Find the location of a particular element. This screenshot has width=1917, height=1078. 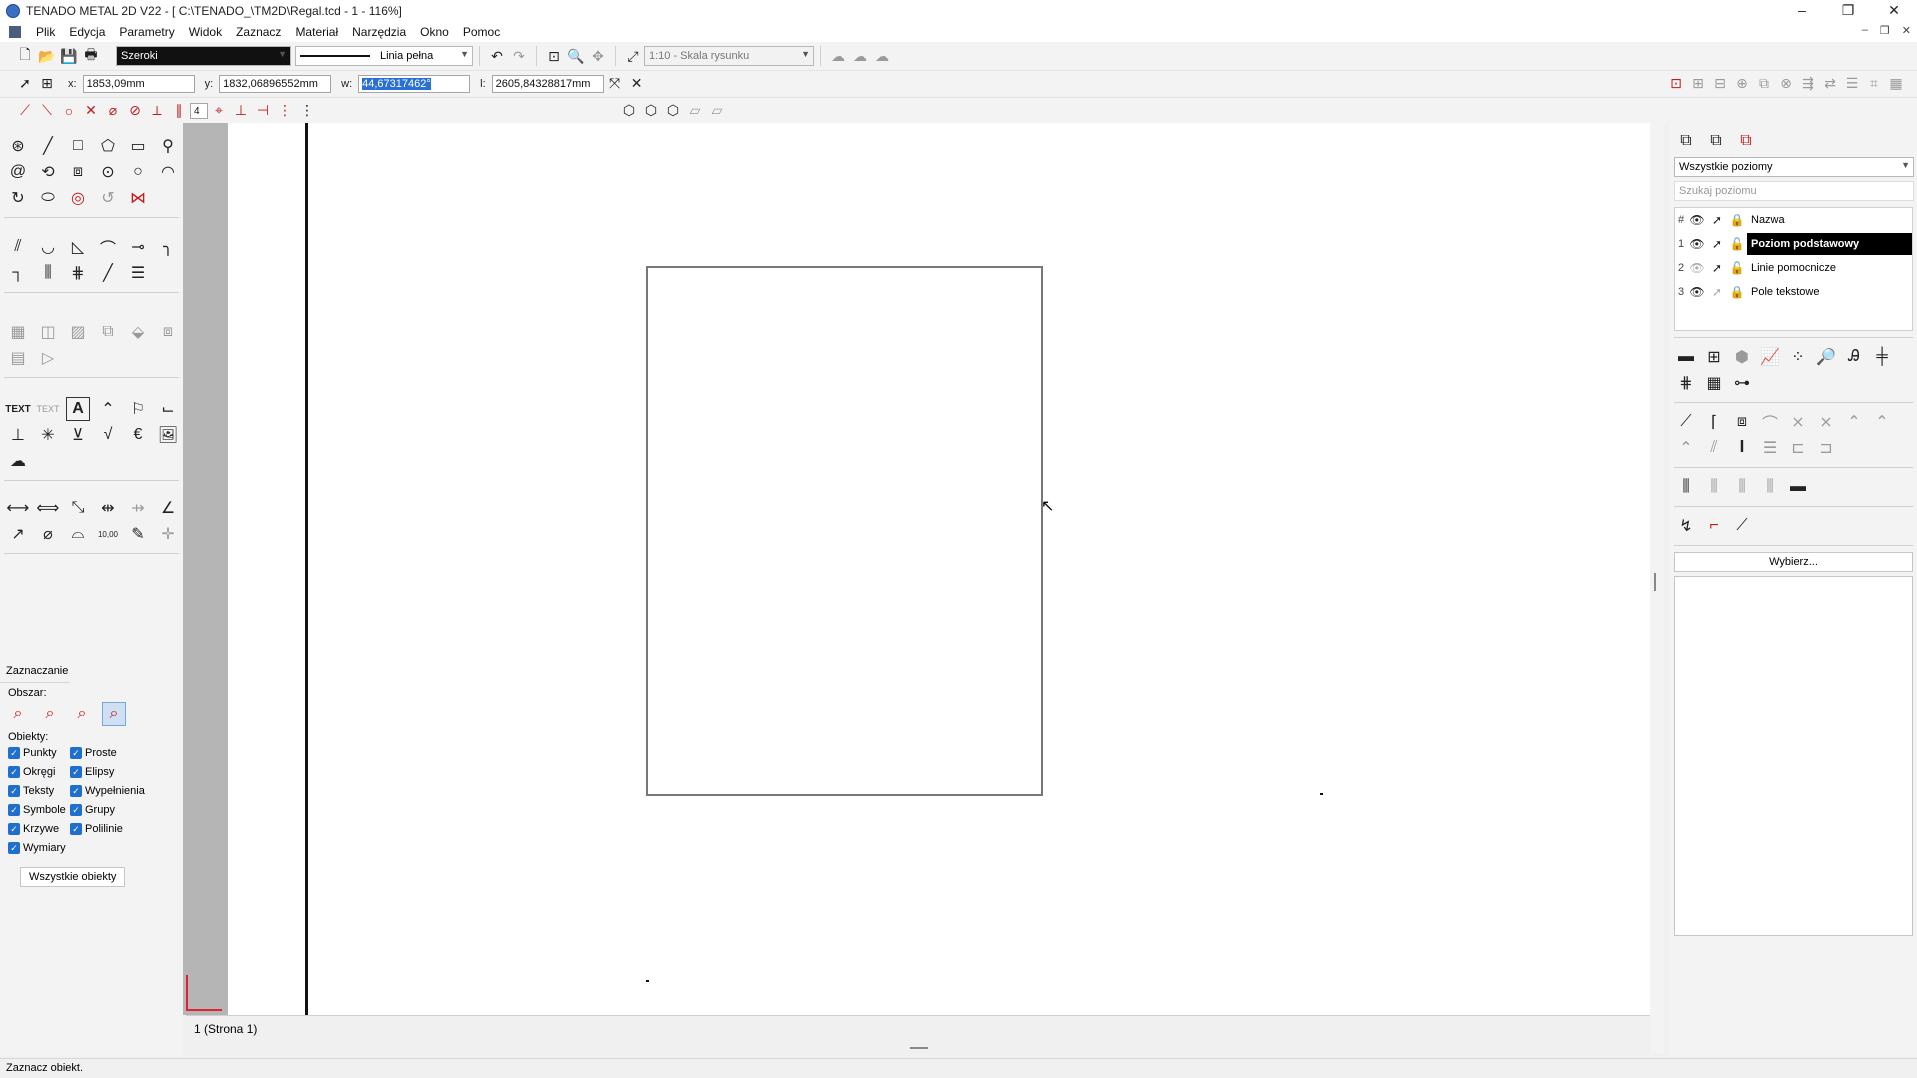

undo-icon: ↶ is located at coordinates (497, 56).